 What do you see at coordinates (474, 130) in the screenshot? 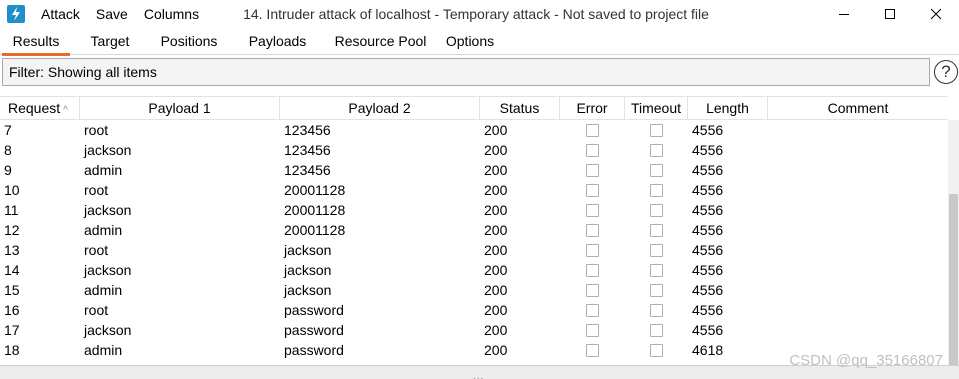
I see `table-row: 7 root 123456 200 4556` at bounding box center [474, 130].